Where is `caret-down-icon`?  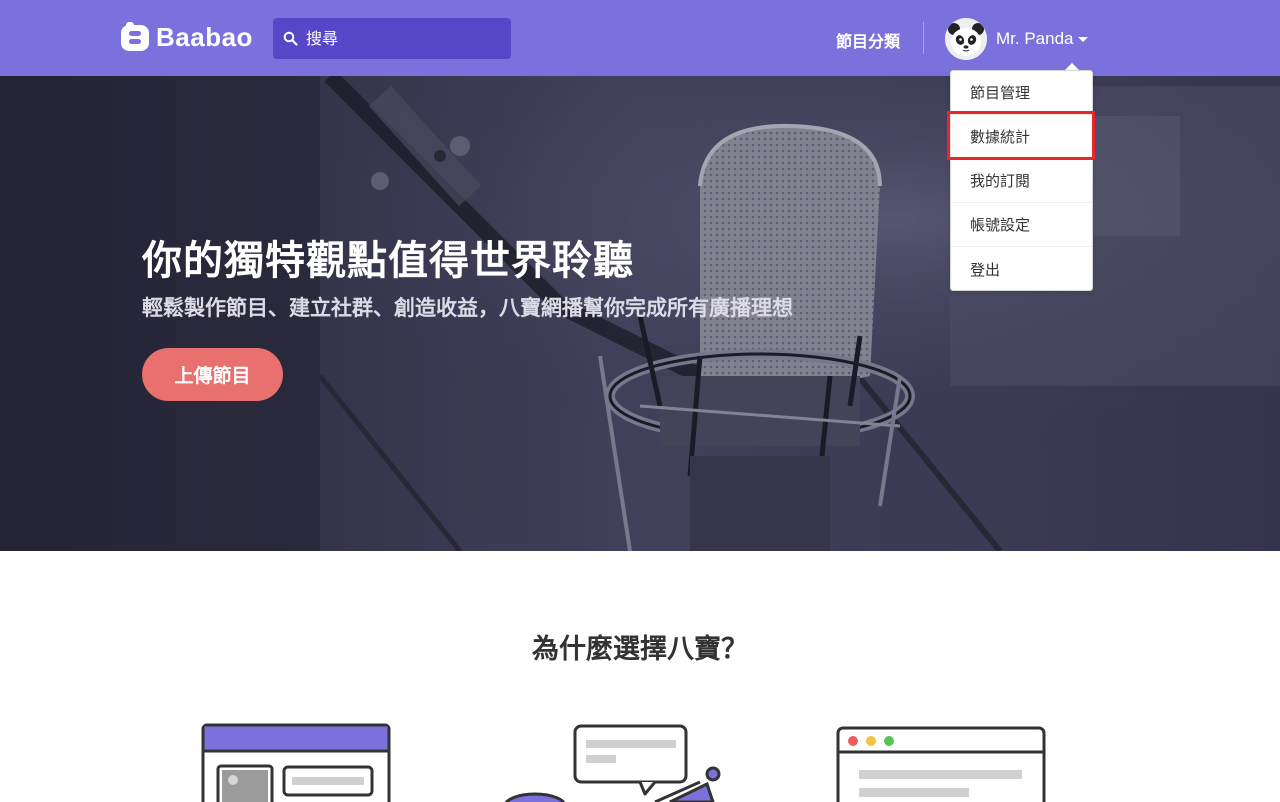 caret-down-icon is located at coordinates (1082, 39).